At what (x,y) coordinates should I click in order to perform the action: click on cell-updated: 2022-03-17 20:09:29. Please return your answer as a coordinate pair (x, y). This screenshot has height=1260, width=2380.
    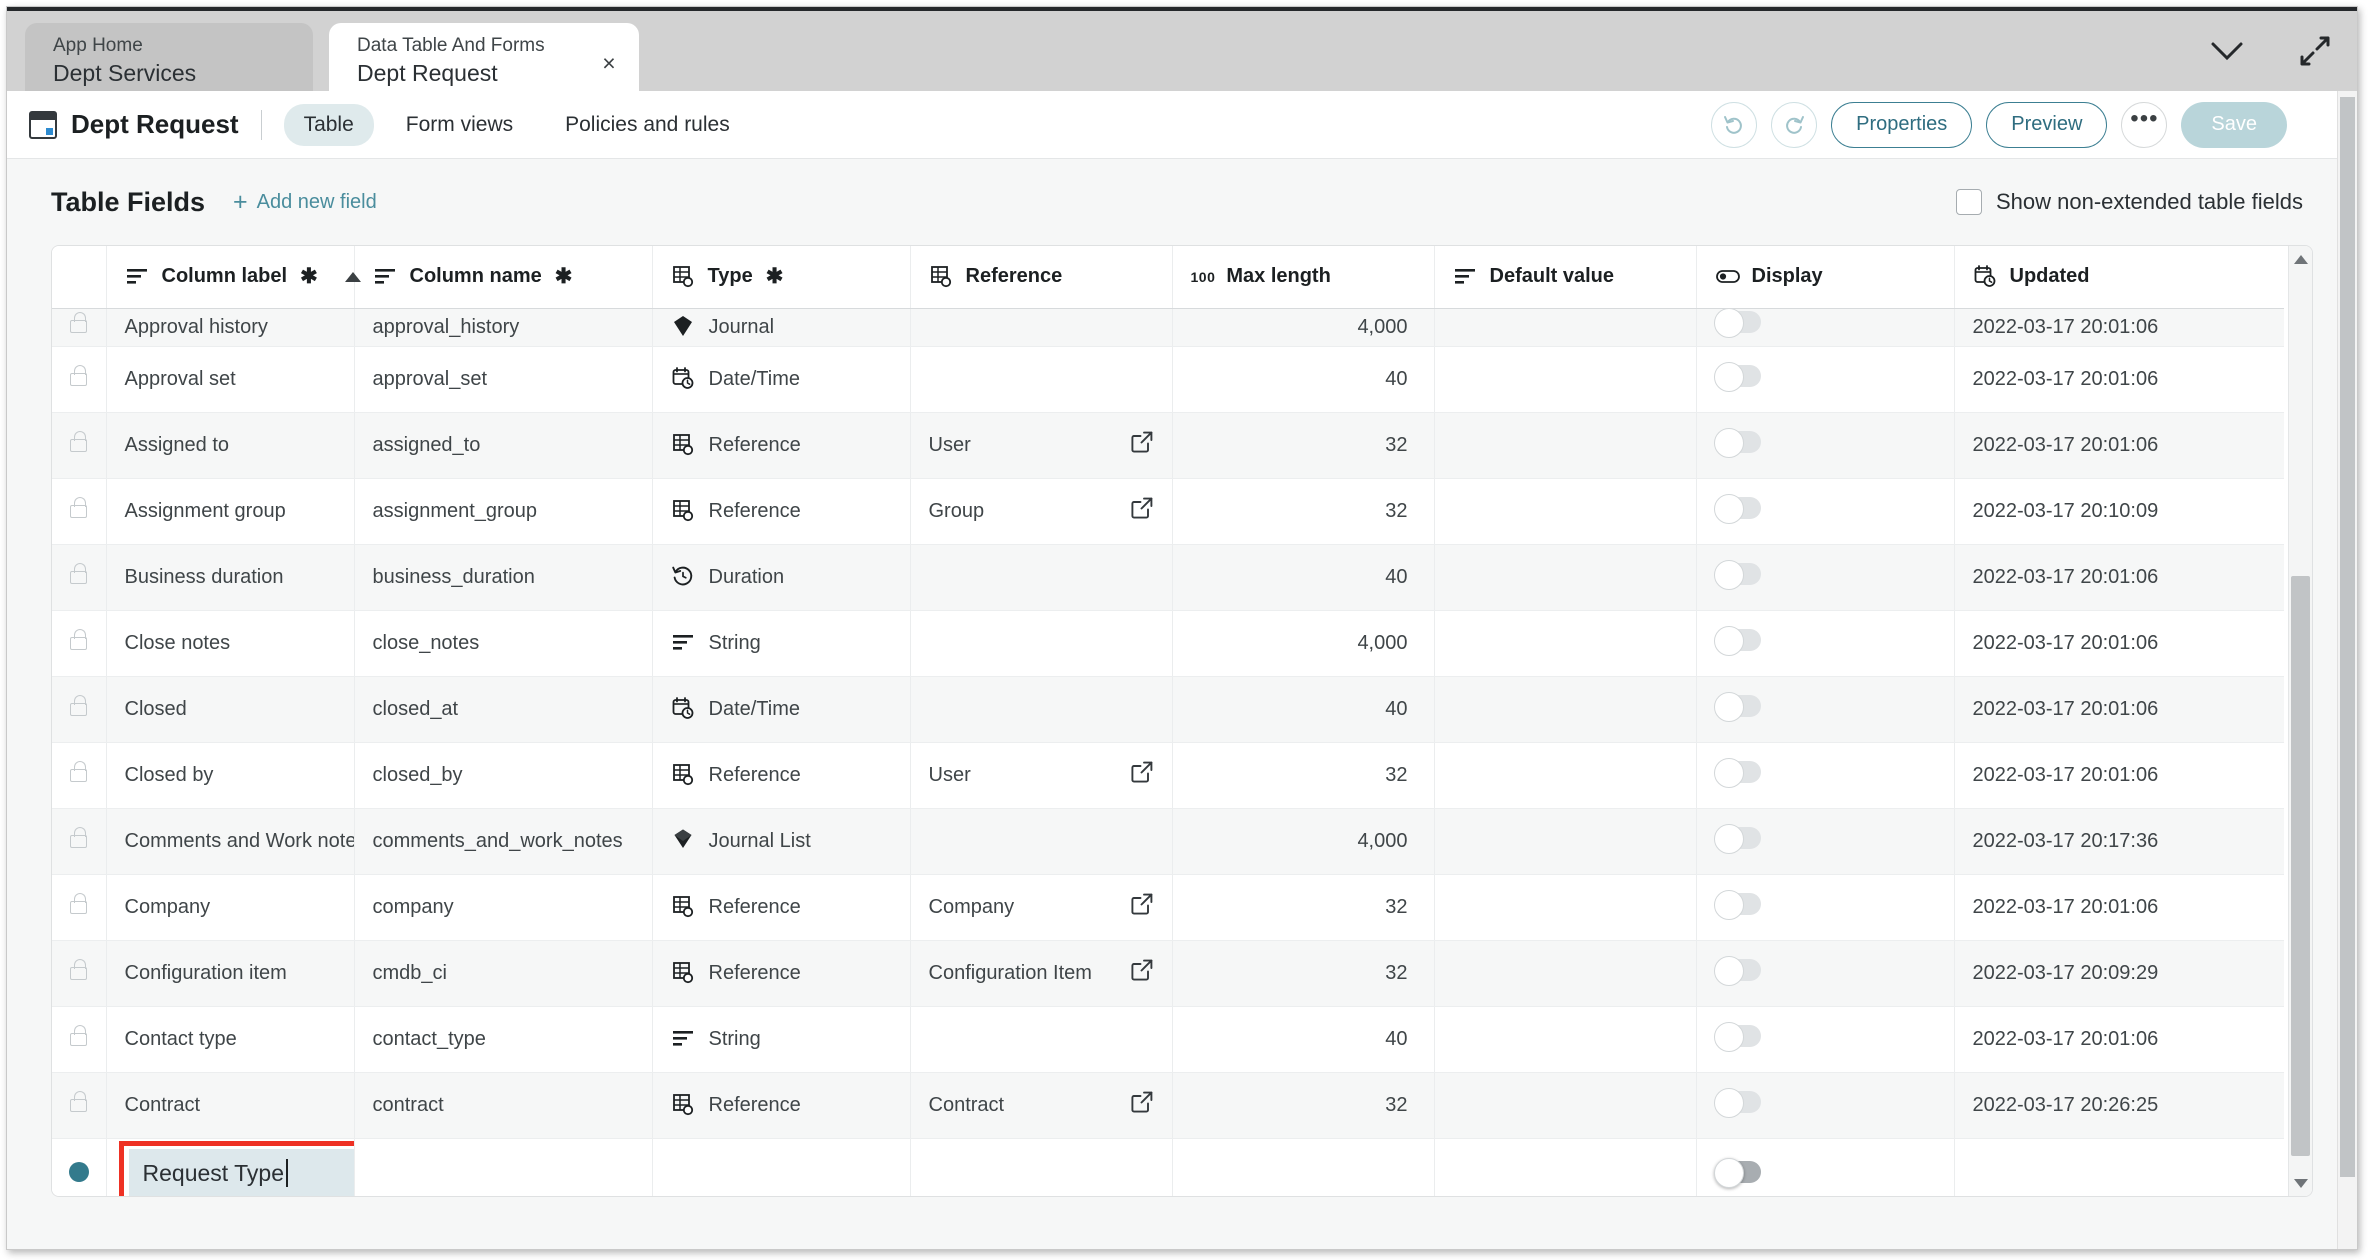
    Looking at the image, I should click on (2119, 973).